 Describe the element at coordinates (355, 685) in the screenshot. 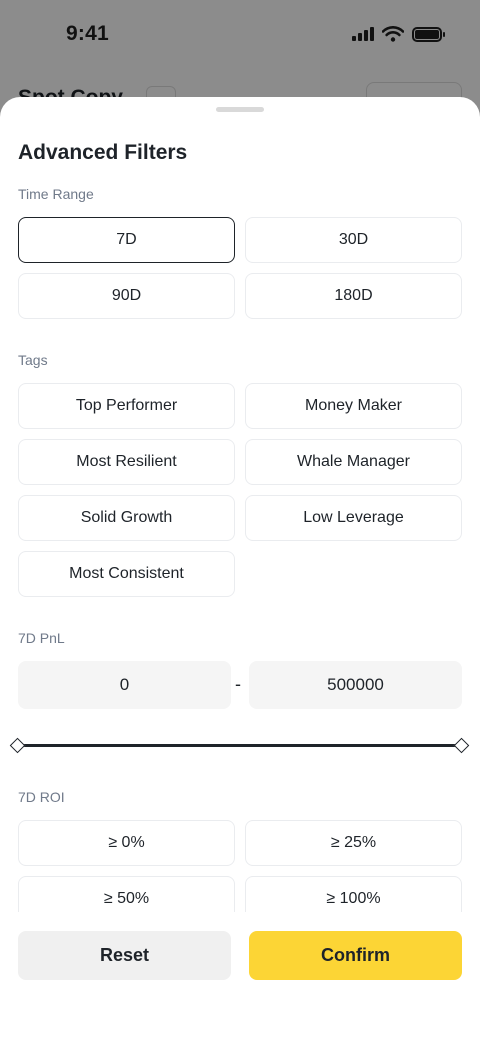

I see `pnl-max-input: 500000` at that location.